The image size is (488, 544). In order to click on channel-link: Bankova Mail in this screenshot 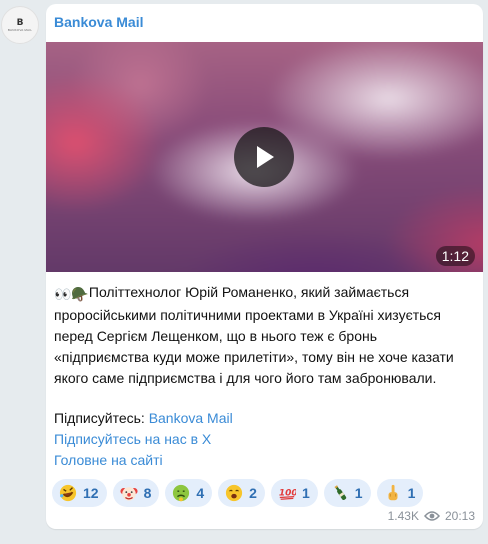, I will do `click(191, 418)`.